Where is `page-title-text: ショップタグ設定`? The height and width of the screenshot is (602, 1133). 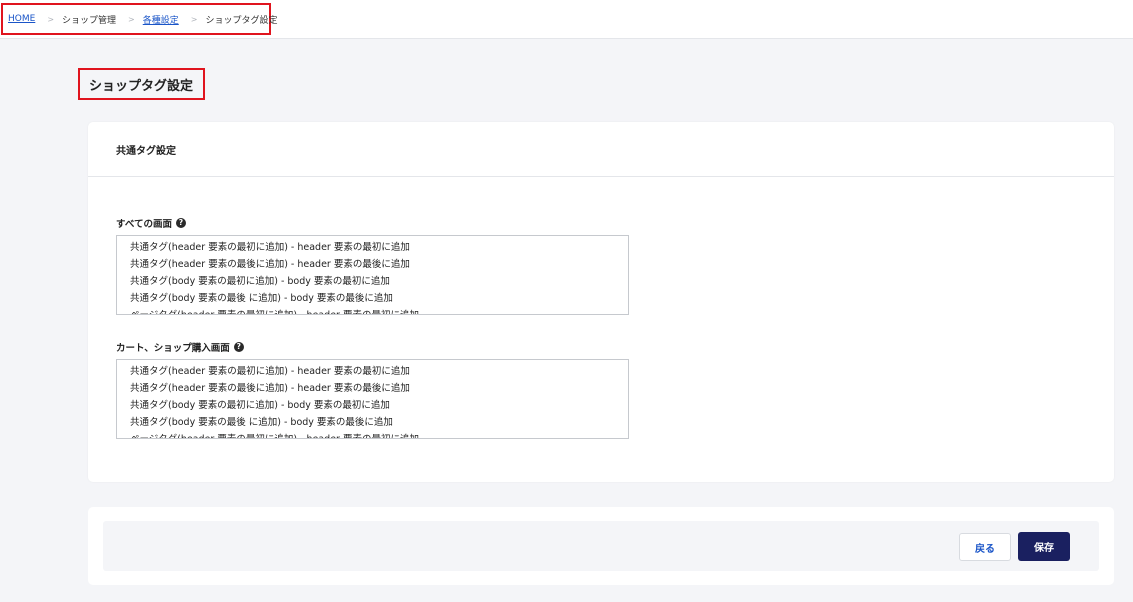 page-title-text: ショップタグ設定 is located at coordinates (141, 86).